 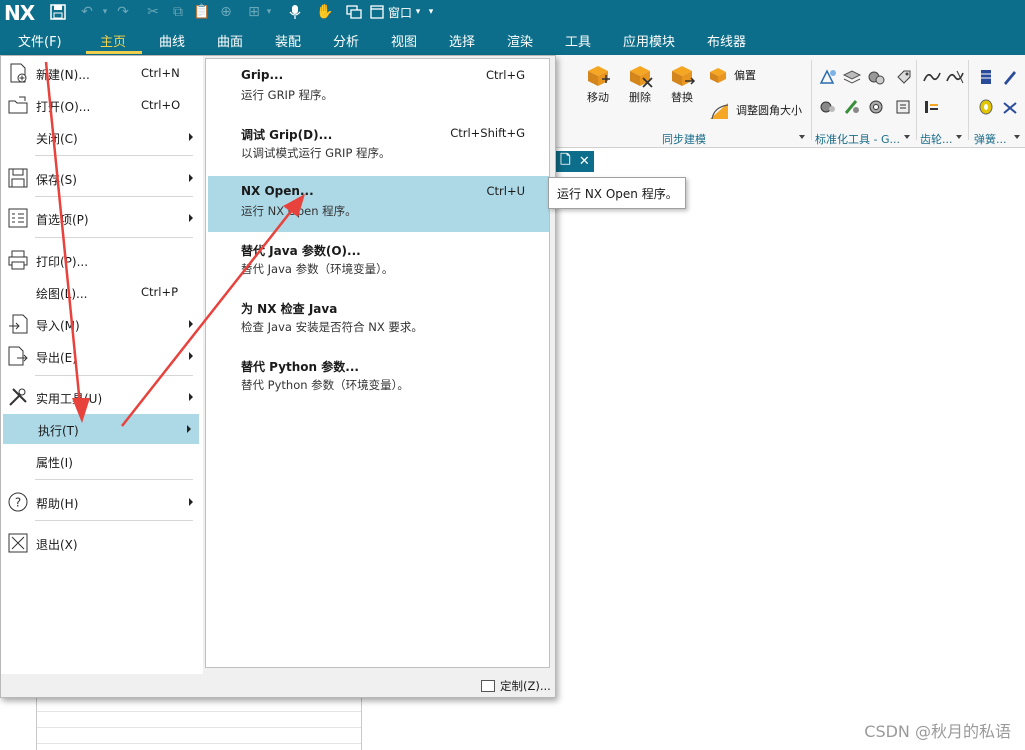 I want to click on window-menu: 窗口, so click(x=400, y=12).